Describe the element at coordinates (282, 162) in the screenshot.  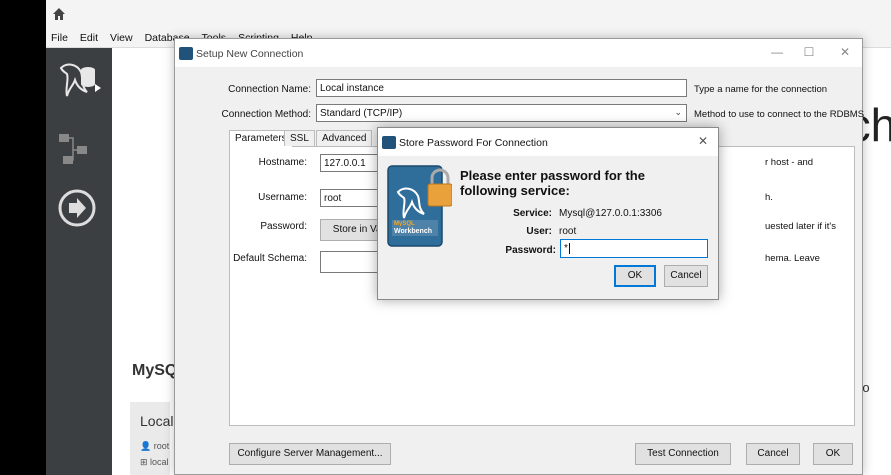
I see `hostname-label: Hostname:` at that location.